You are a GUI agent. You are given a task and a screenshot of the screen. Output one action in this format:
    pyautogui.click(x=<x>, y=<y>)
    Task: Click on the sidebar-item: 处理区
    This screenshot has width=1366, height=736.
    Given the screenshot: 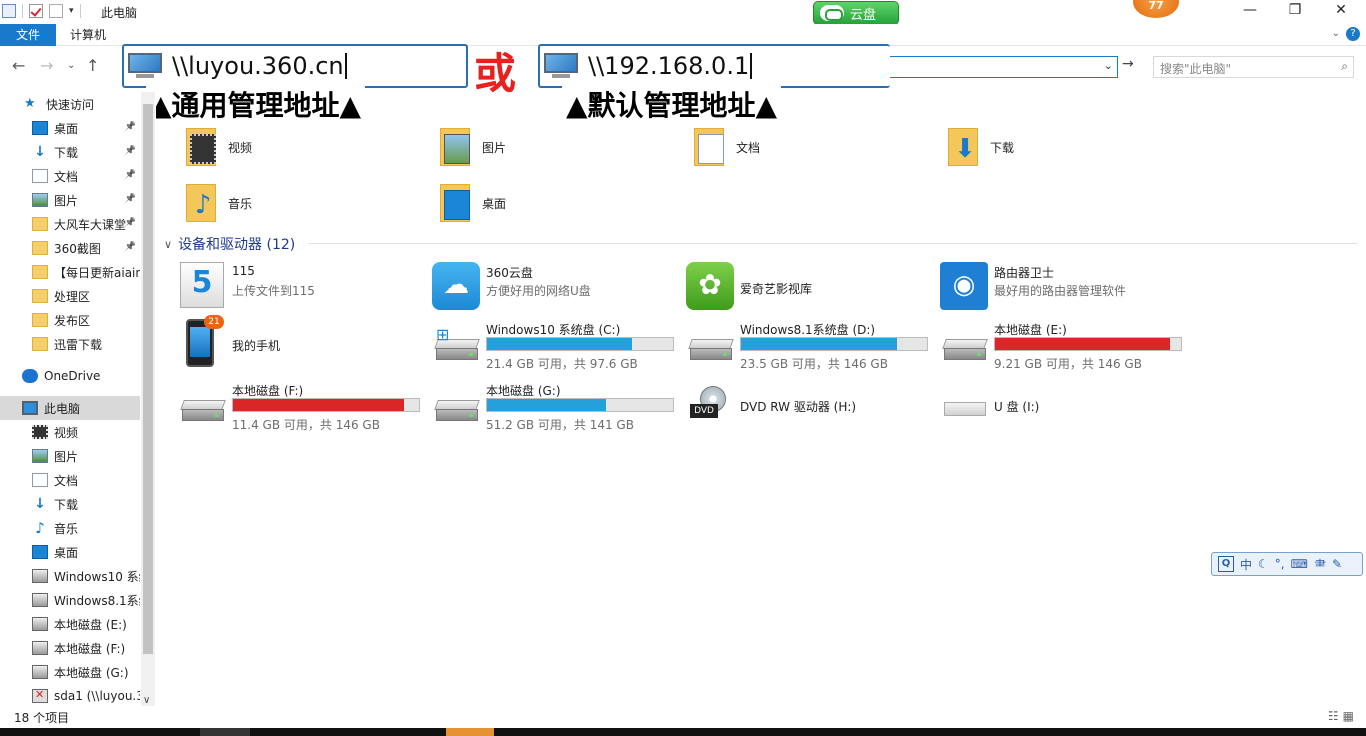 What is the action you would take?
    pyautogui.click(x=70, y=296)
    